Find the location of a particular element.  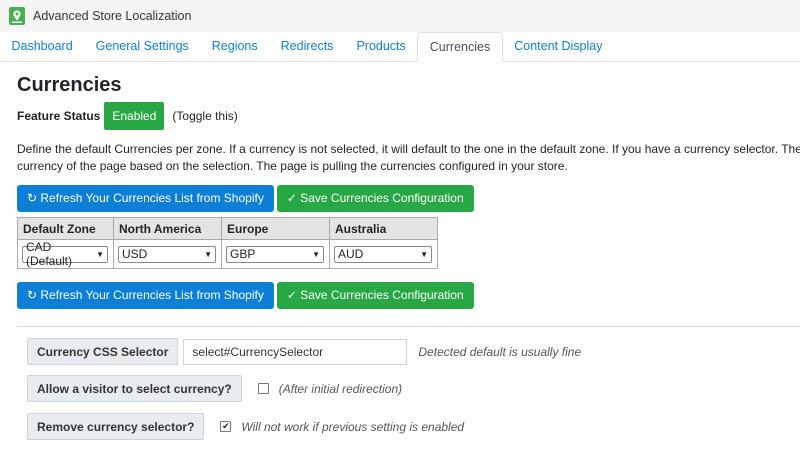

tab-products: Products is located at coordinates (381, 46).